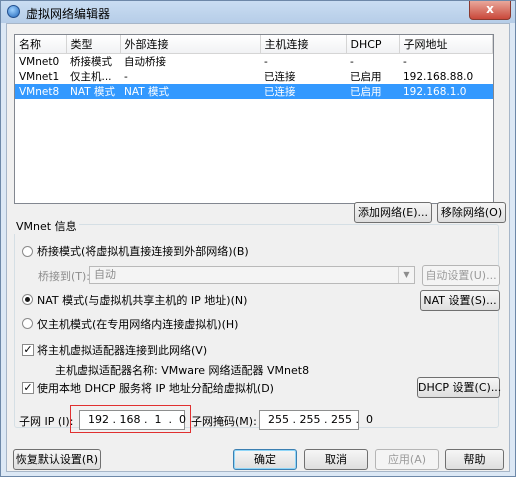 Image resolution: width=516 pixels, height=477 pixels. Describe the element at coordinates (40, 91) in the screenshot. I see `cell-name: VMnet8` at that location.